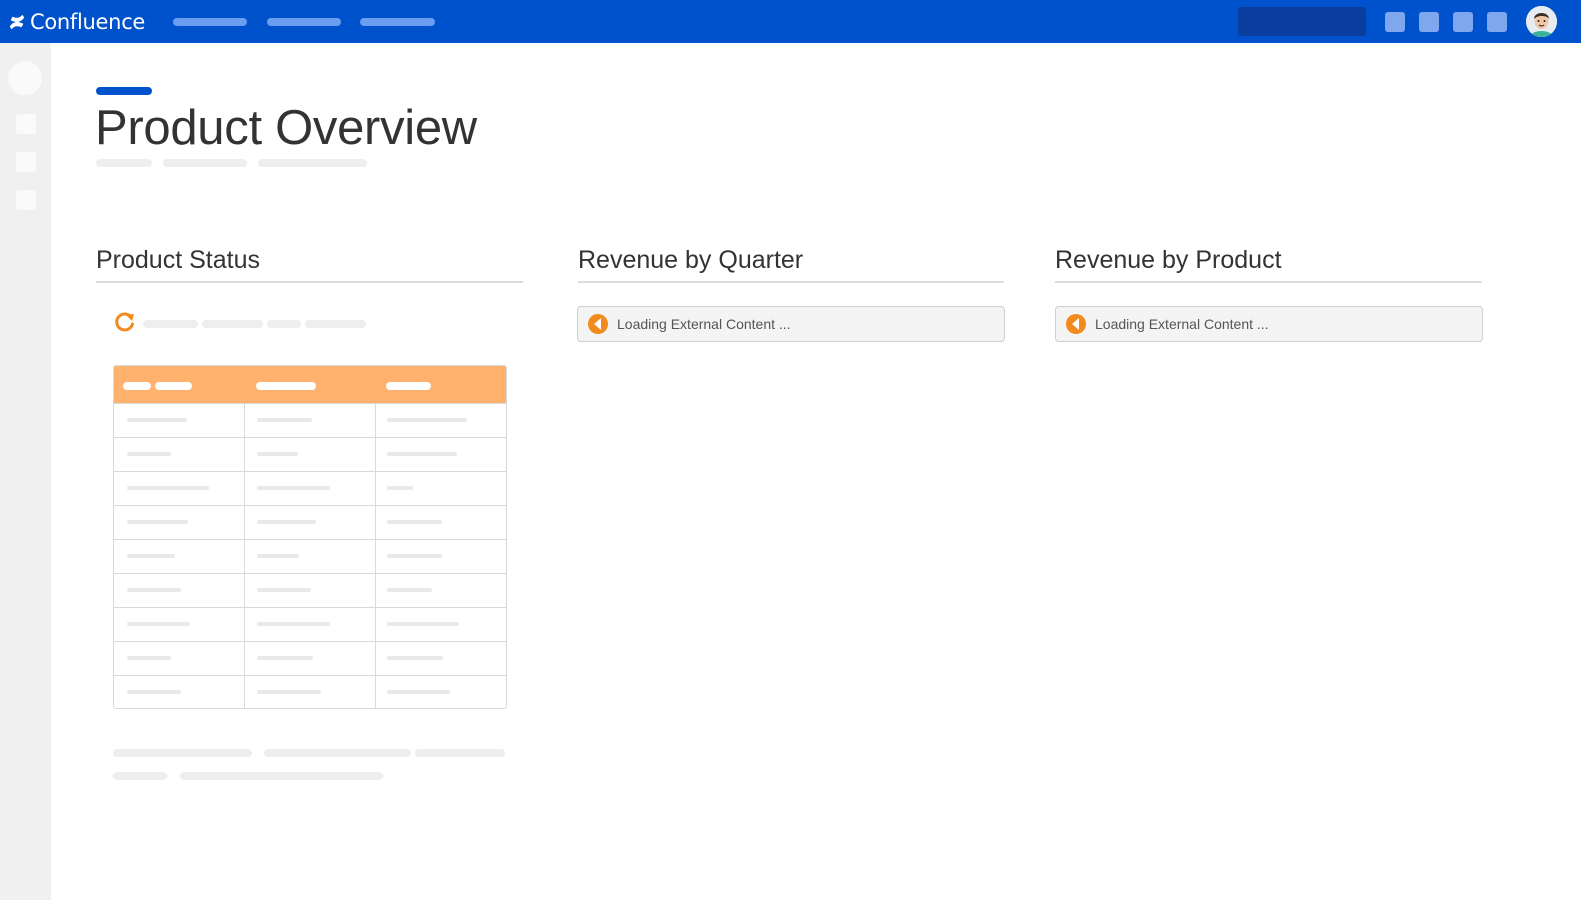 This screenshot has width=1581, height=900. I want to click on revenue-by-product-heading: Revenue by Product, so click(1168, 260).